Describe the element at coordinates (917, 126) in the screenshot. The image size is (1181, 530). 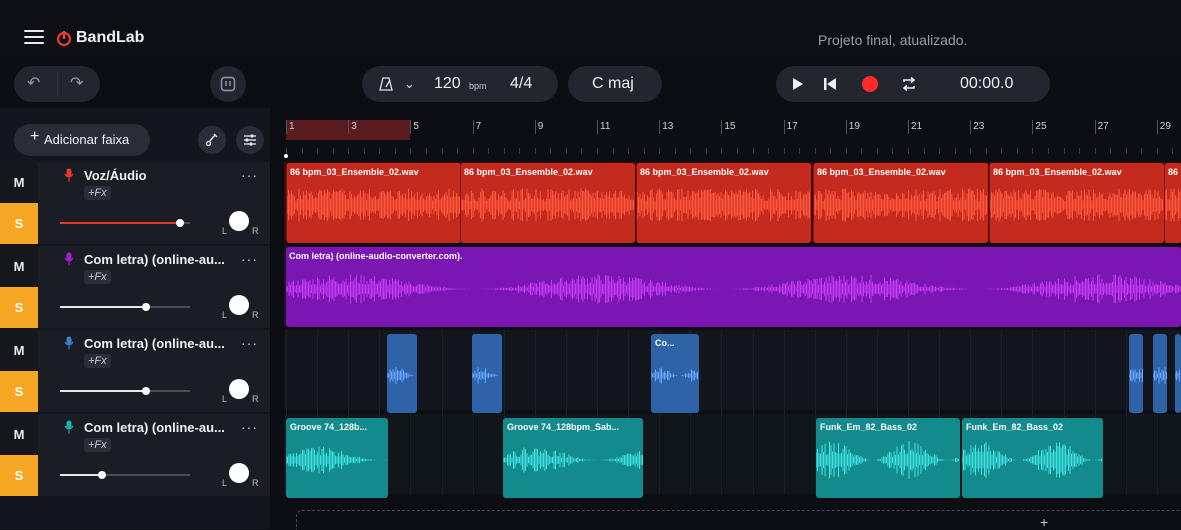
I see `bar-number: 21` at that location.